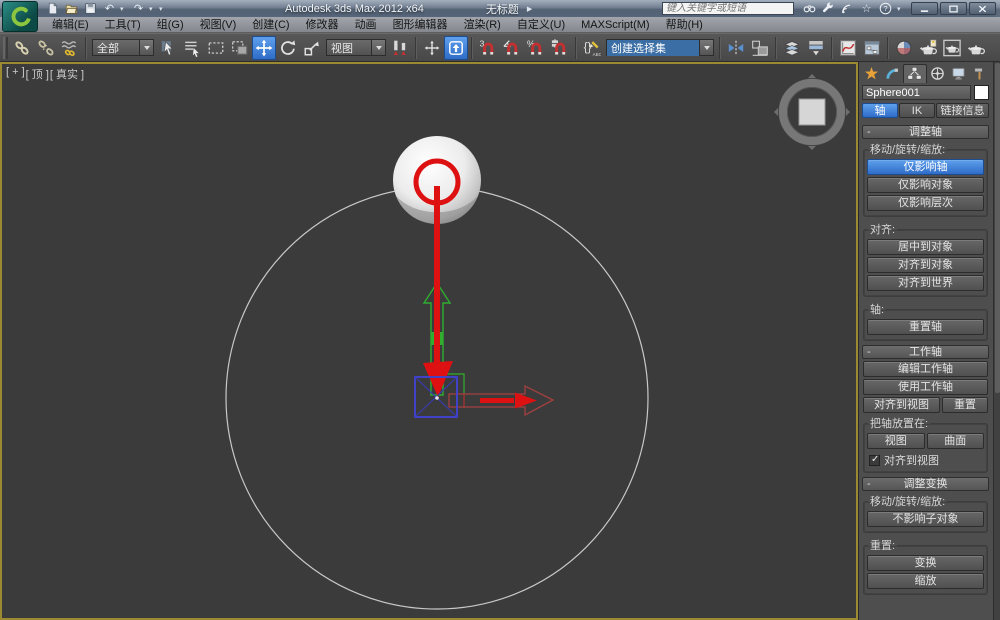  Describe the element at coordinates (792, 48) in the screenshot. I see `manage-layers-icon` at that location.